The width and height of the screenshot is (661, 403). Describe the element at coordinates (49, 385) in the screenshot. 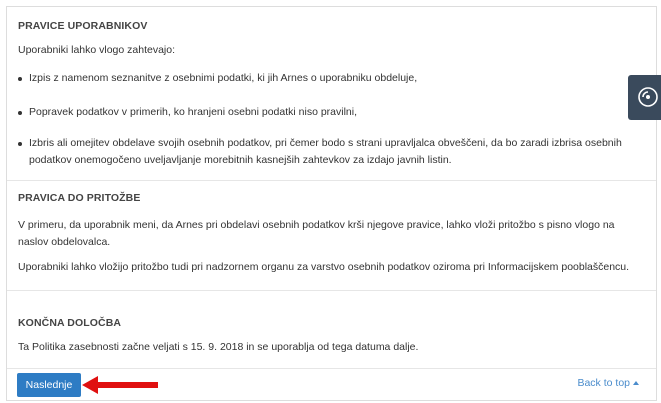

I see `next-button: Naslednje` at that location.